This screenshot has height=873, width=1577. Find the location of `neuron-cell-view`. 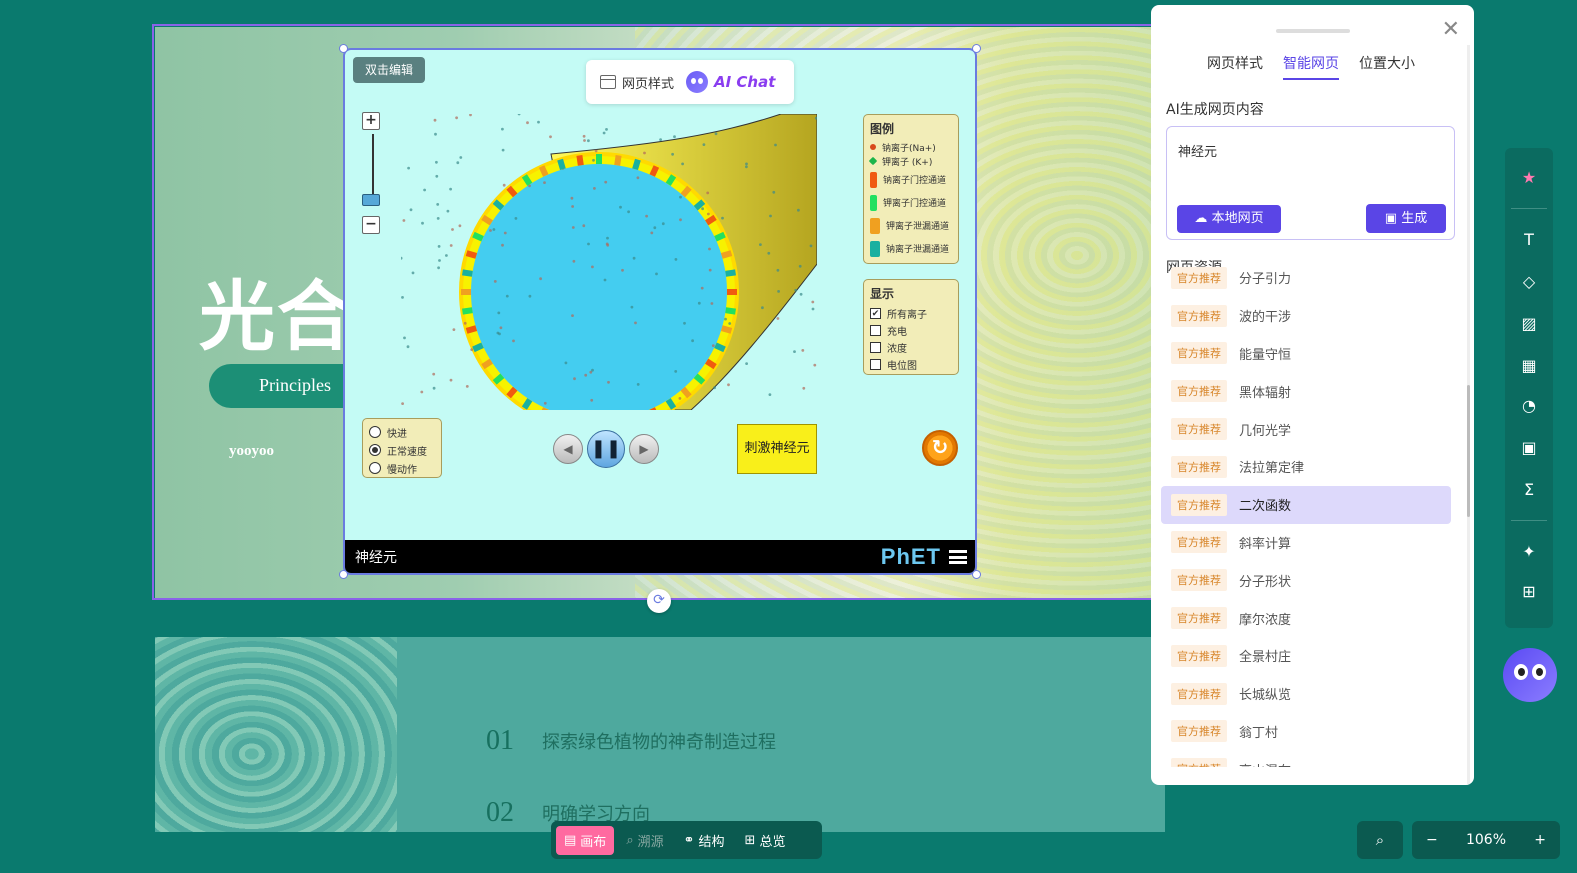

neuron-cell-view is located at coordinates (609, 262).